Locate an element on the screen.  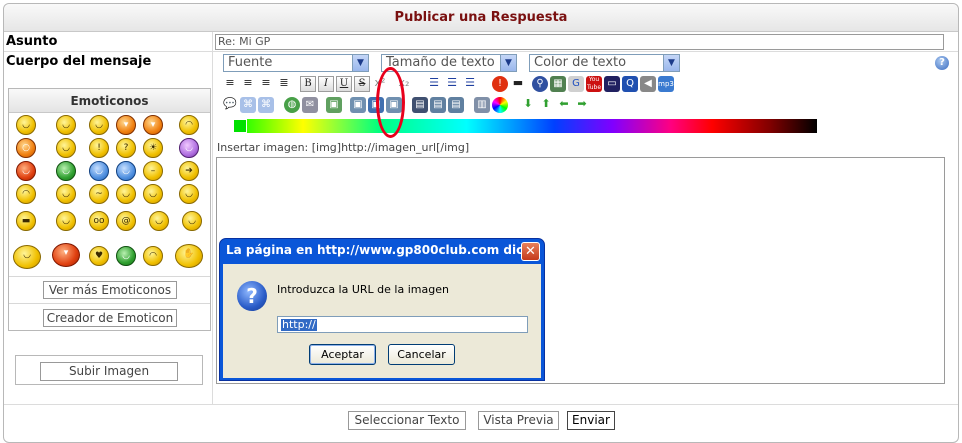
emoticon-evil-icon: ▾ is located at coordinates (126, 125).